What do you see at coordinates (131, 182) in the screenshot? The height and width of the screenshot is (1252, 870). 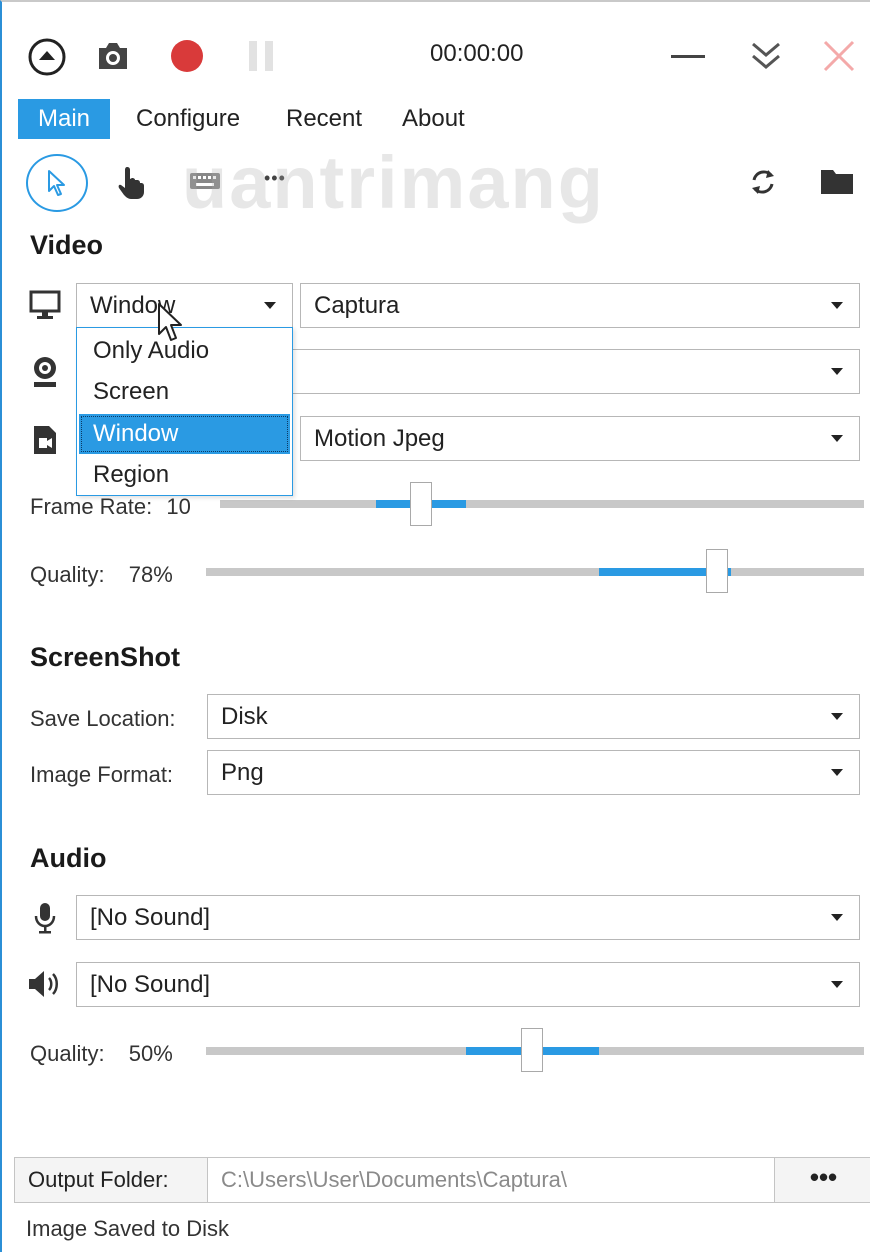 I see `hand-pointer-icon` at bounding box center [131, 182].